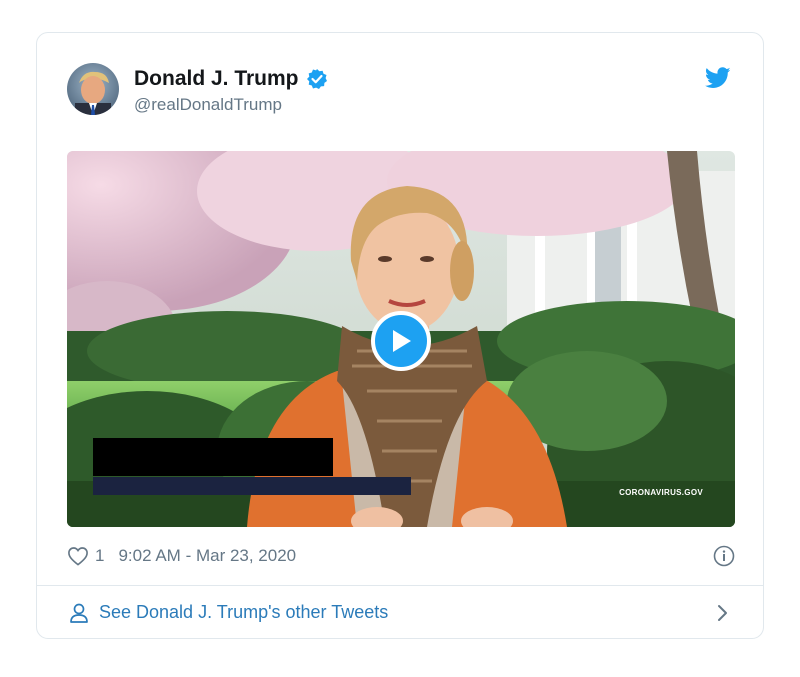 Image resolution: width=800 pixels, height=677 pixels. I want to click on author-row: Donald J. Trump, so click(231, 79).